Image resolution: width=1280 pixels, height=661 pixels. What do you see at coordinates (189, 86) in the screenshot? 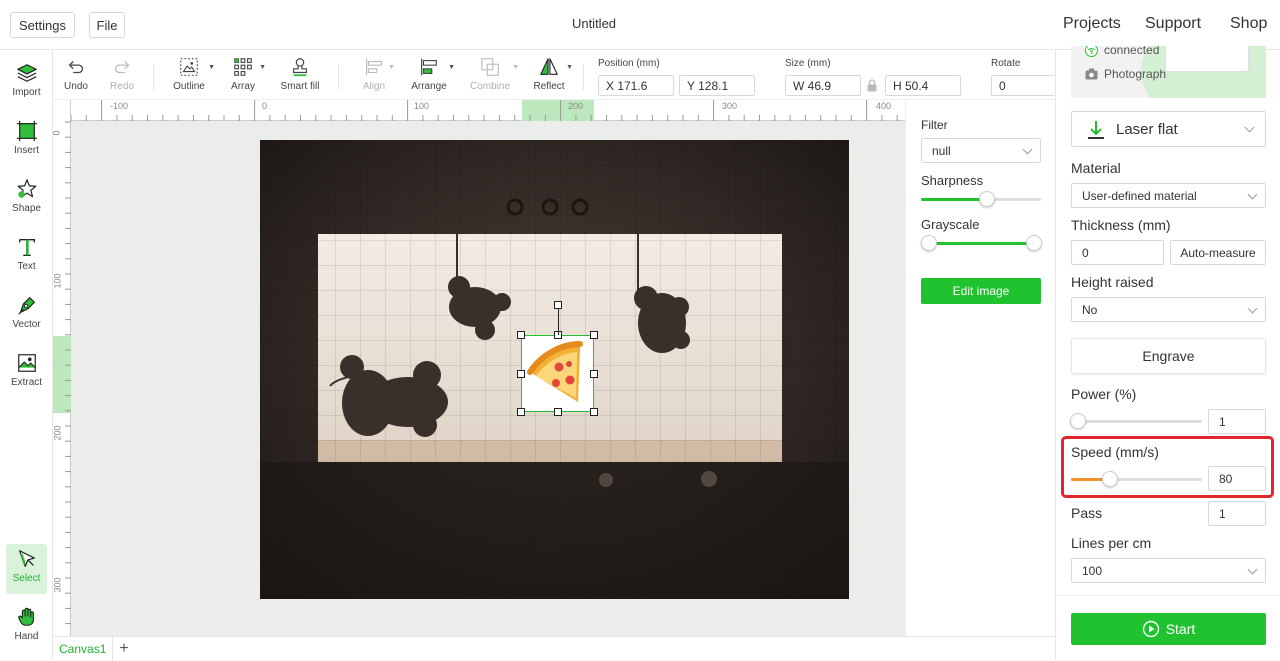
I see `outline-label: Outline` at bounding box center [189, 86].